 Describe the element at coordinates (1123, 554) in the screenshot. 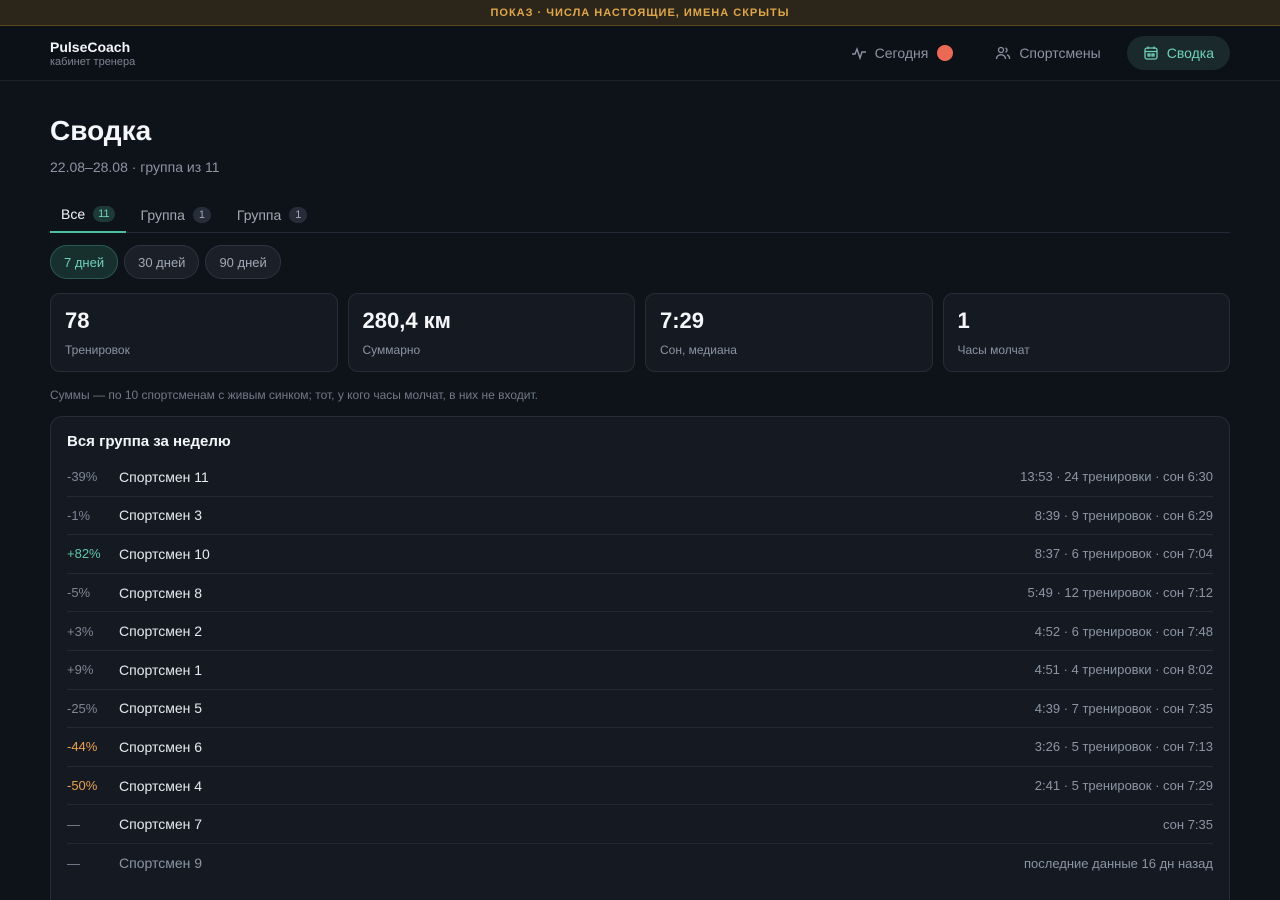

I see `athlete-stats: 8:37 · 6 тренировок · сон 7:04` at that location.